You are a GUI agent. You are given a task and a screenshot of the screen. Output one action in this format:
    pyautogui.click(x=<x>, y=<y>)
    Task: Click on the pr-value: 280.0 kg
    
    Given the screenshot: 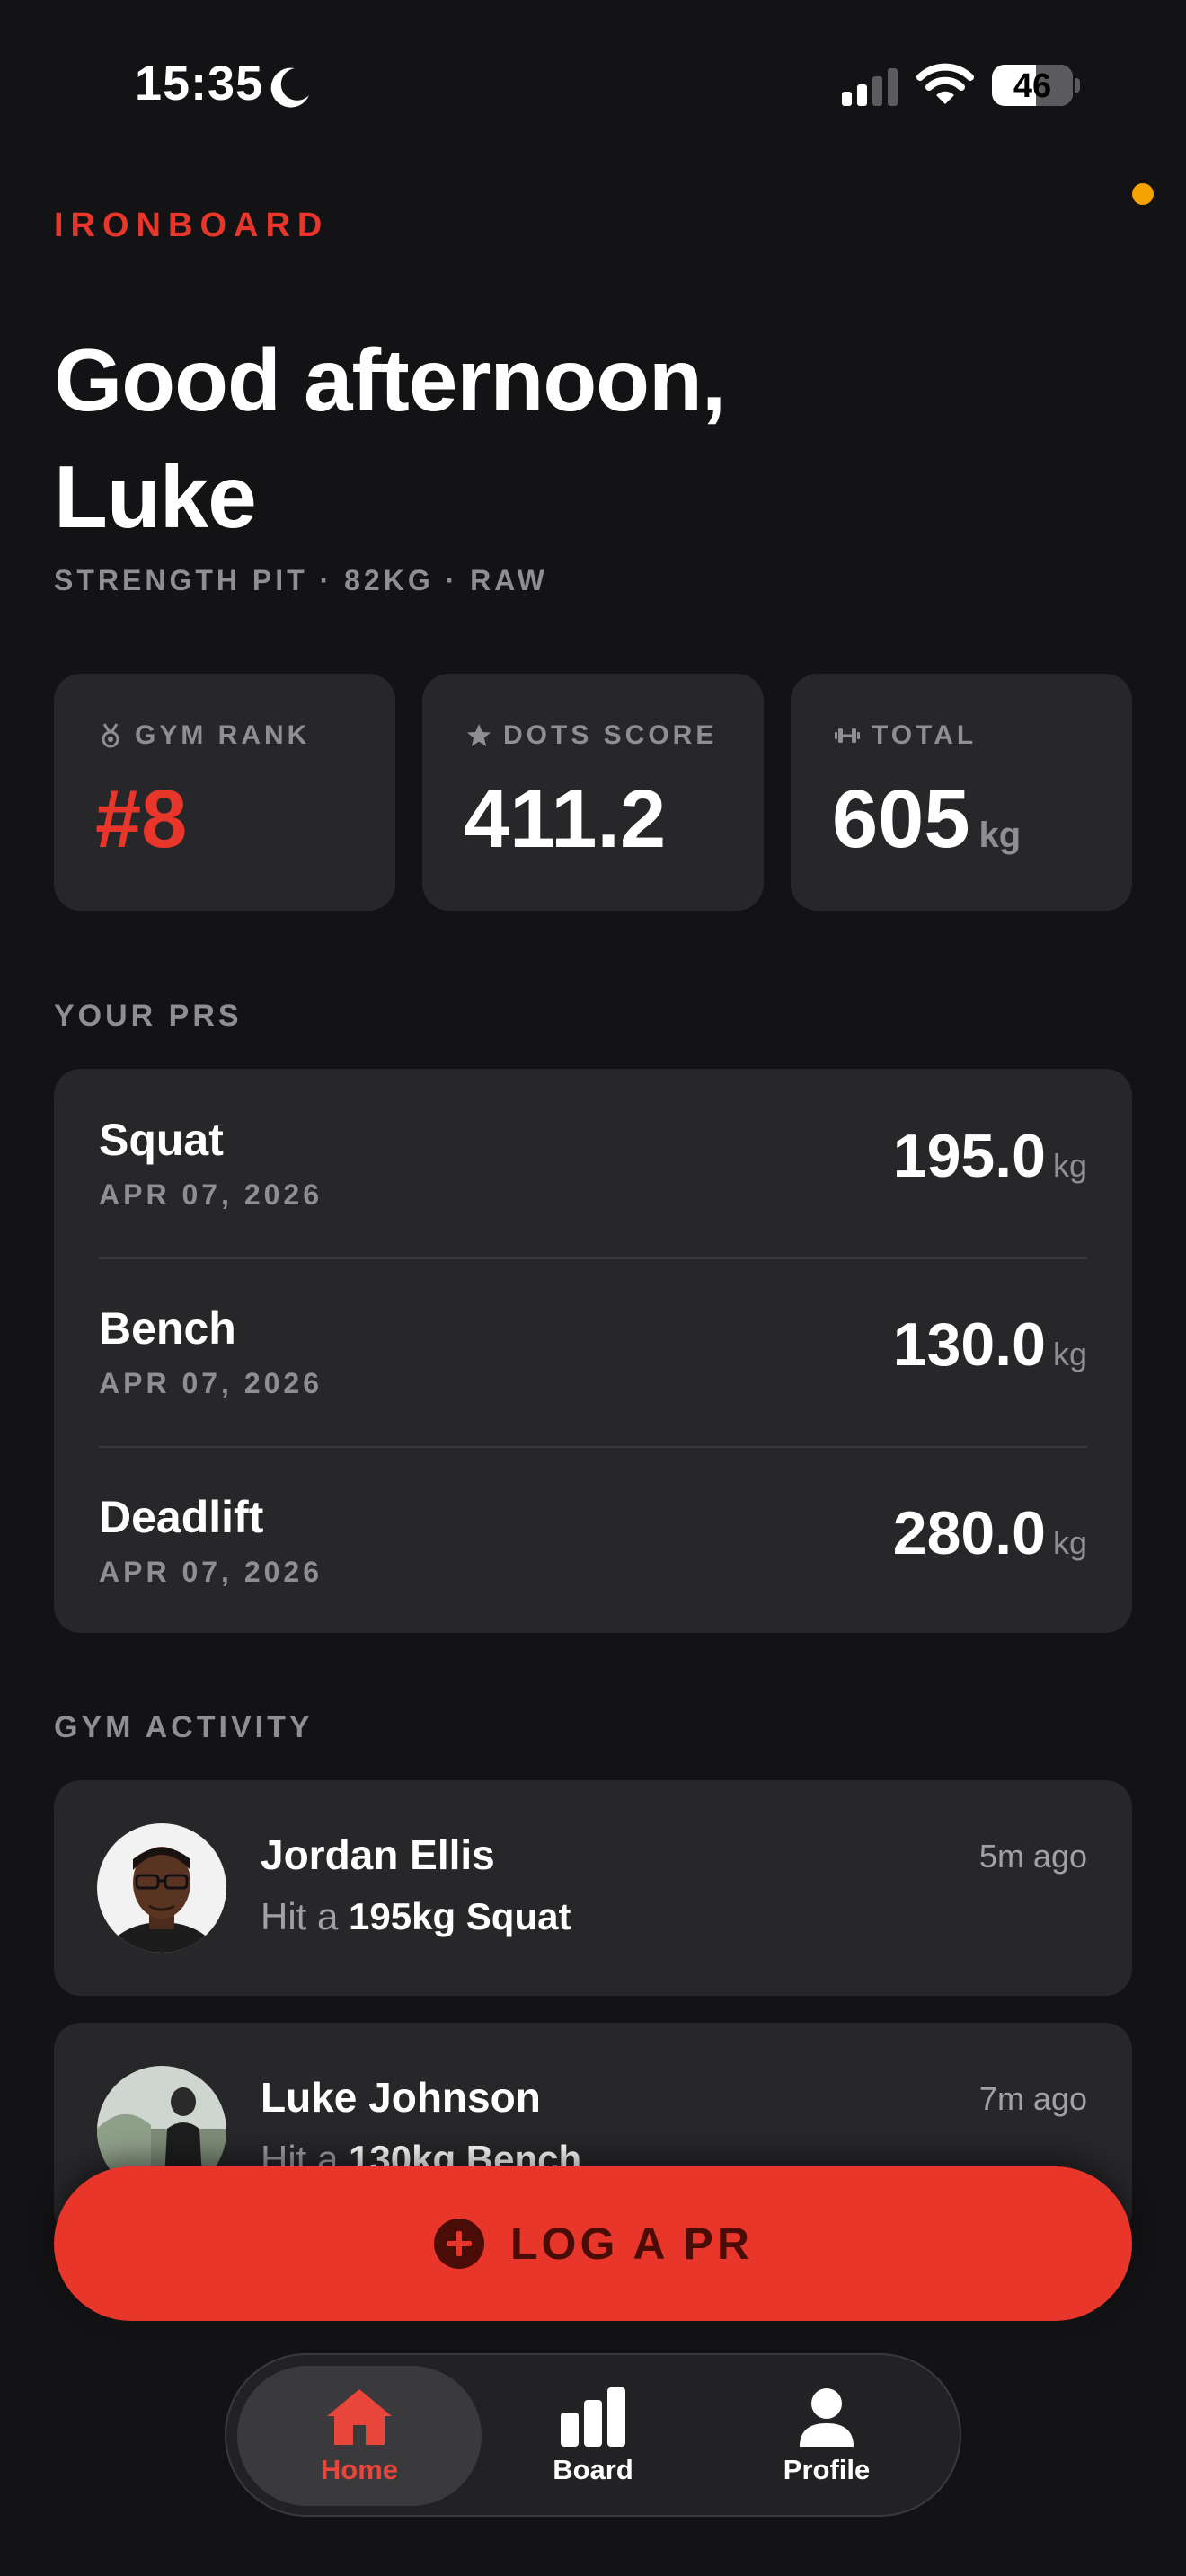 What is the action you would take?
    pyautogui.click(x=989, y=1533)
    